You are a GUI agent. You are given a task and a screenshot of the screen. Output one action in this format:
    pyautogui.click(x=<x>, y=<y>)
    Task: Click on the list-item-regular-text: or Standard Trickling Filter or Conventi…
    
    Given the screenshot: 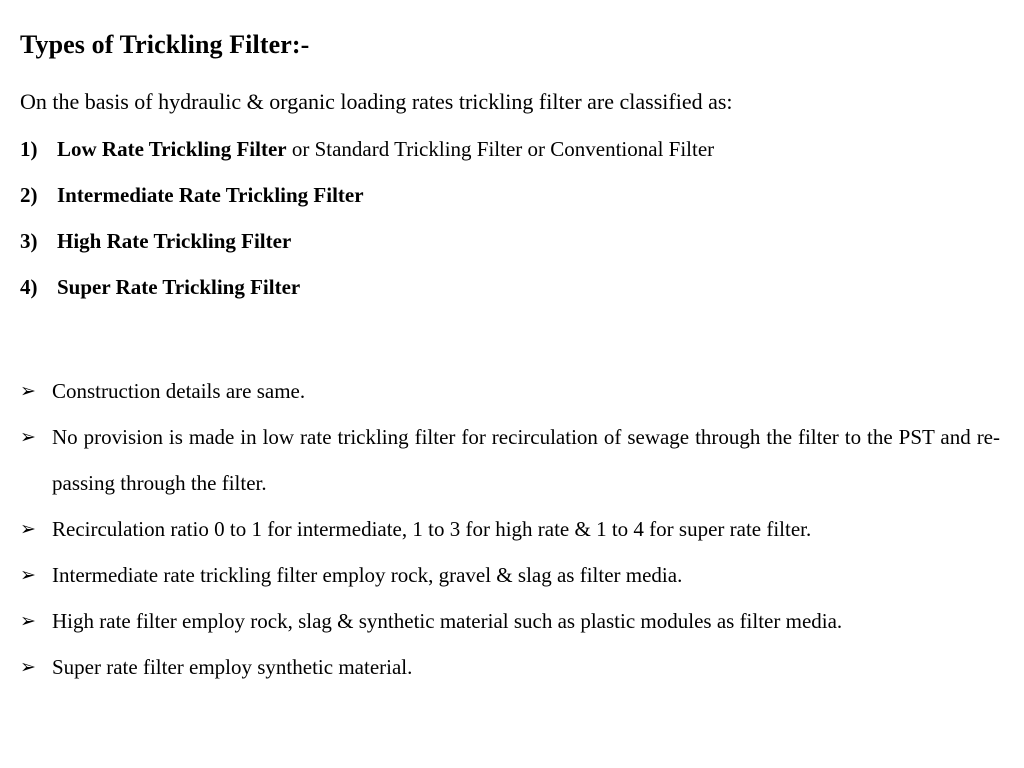 What is the action you would take?
    pyautogui.click(x=500, y=149)
    